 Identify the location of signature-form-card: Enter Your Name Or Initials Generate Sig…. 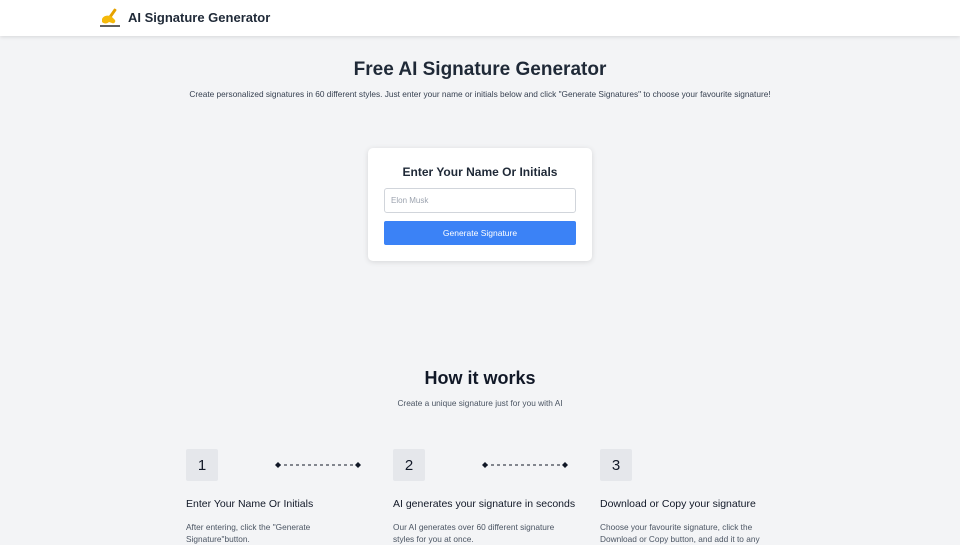
(480, 204).